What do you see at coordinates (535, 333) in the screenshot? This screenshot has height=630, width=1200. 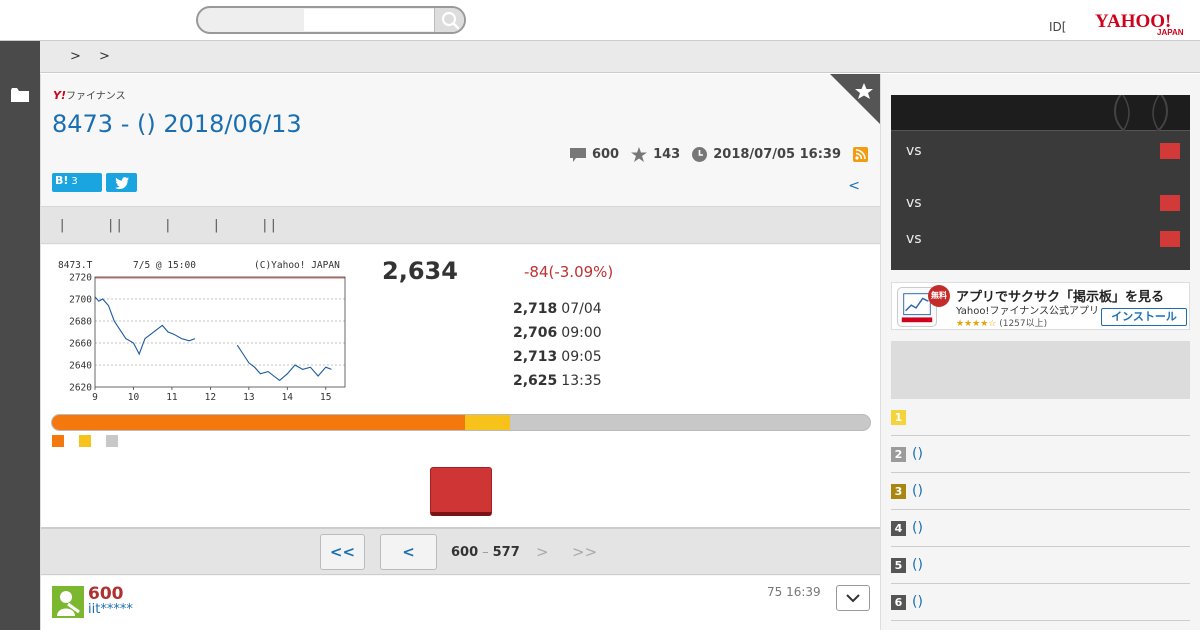 I see `ohlc-value: 2,706` at bounding box center [535, 333].